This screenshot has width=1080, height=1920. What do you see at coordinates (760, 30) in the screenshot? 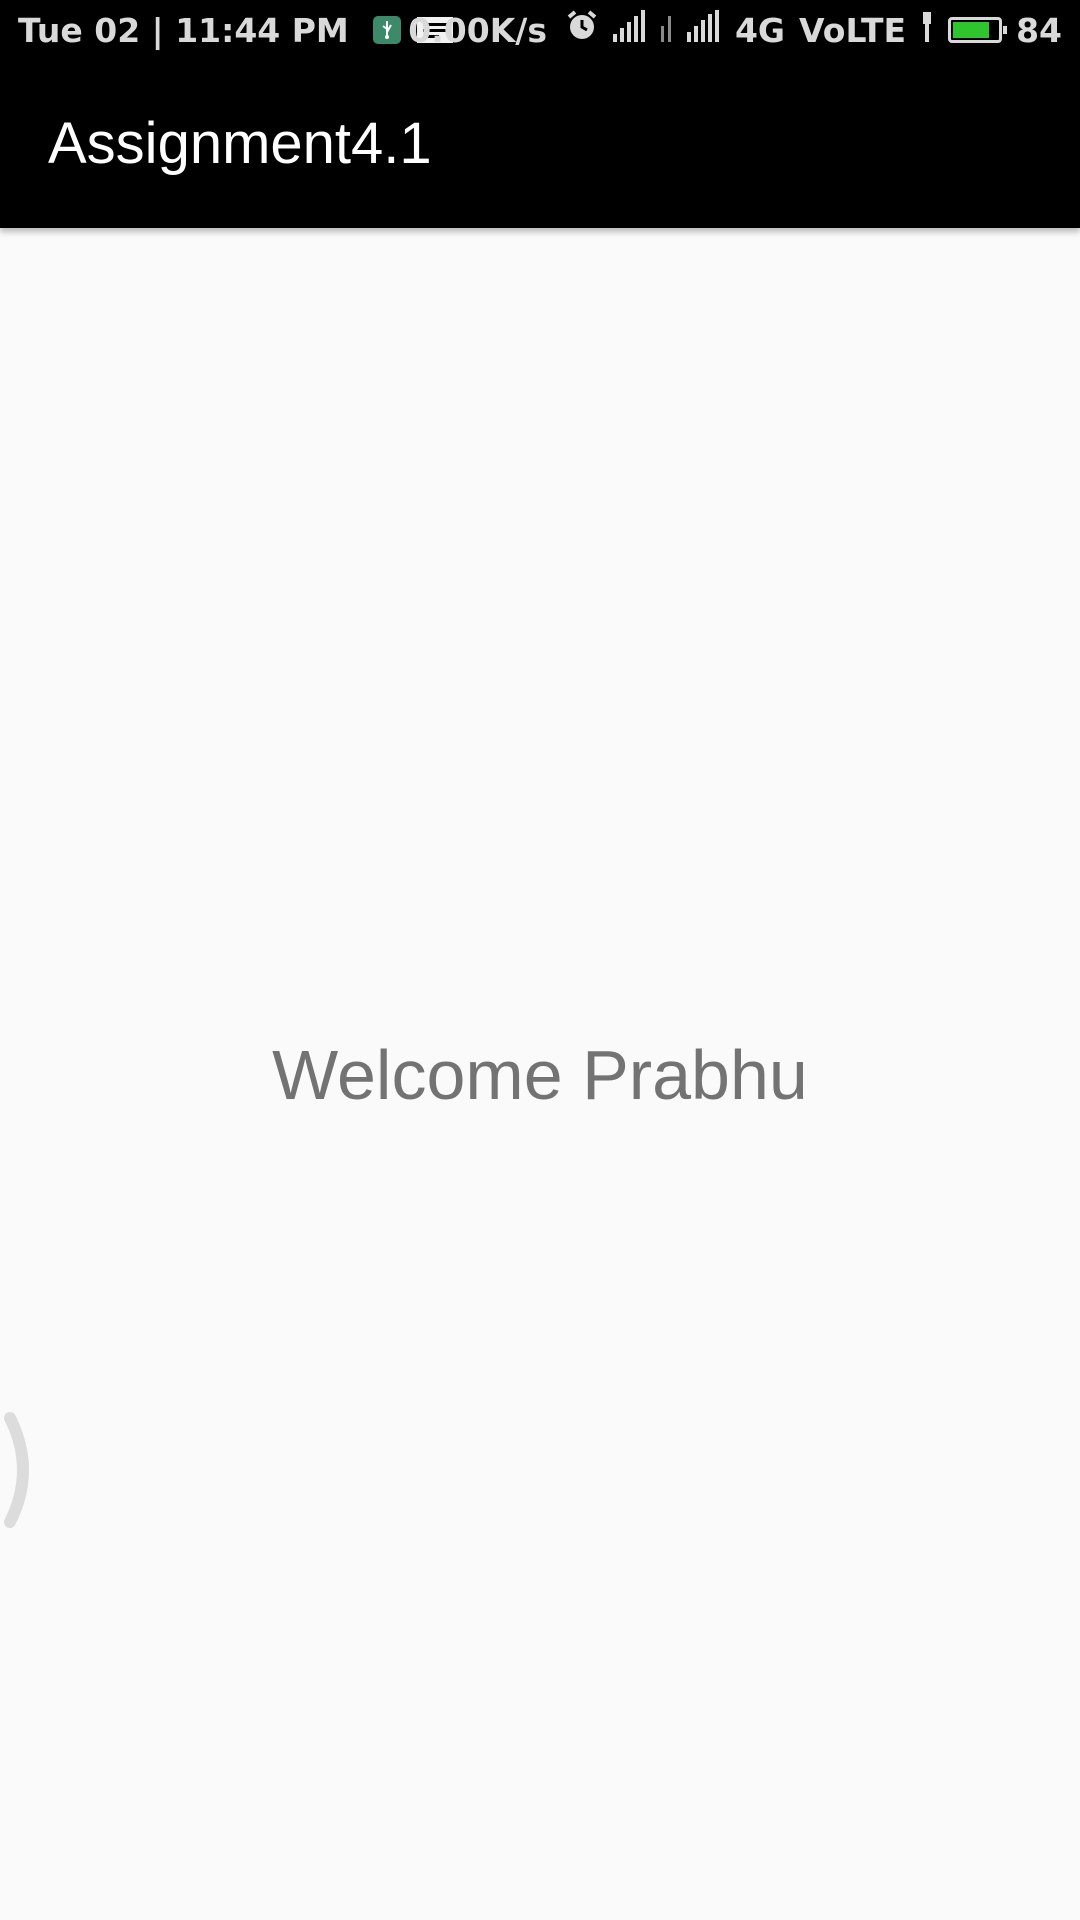
I see `network-type: 4G` at bounding box center [760, 30].